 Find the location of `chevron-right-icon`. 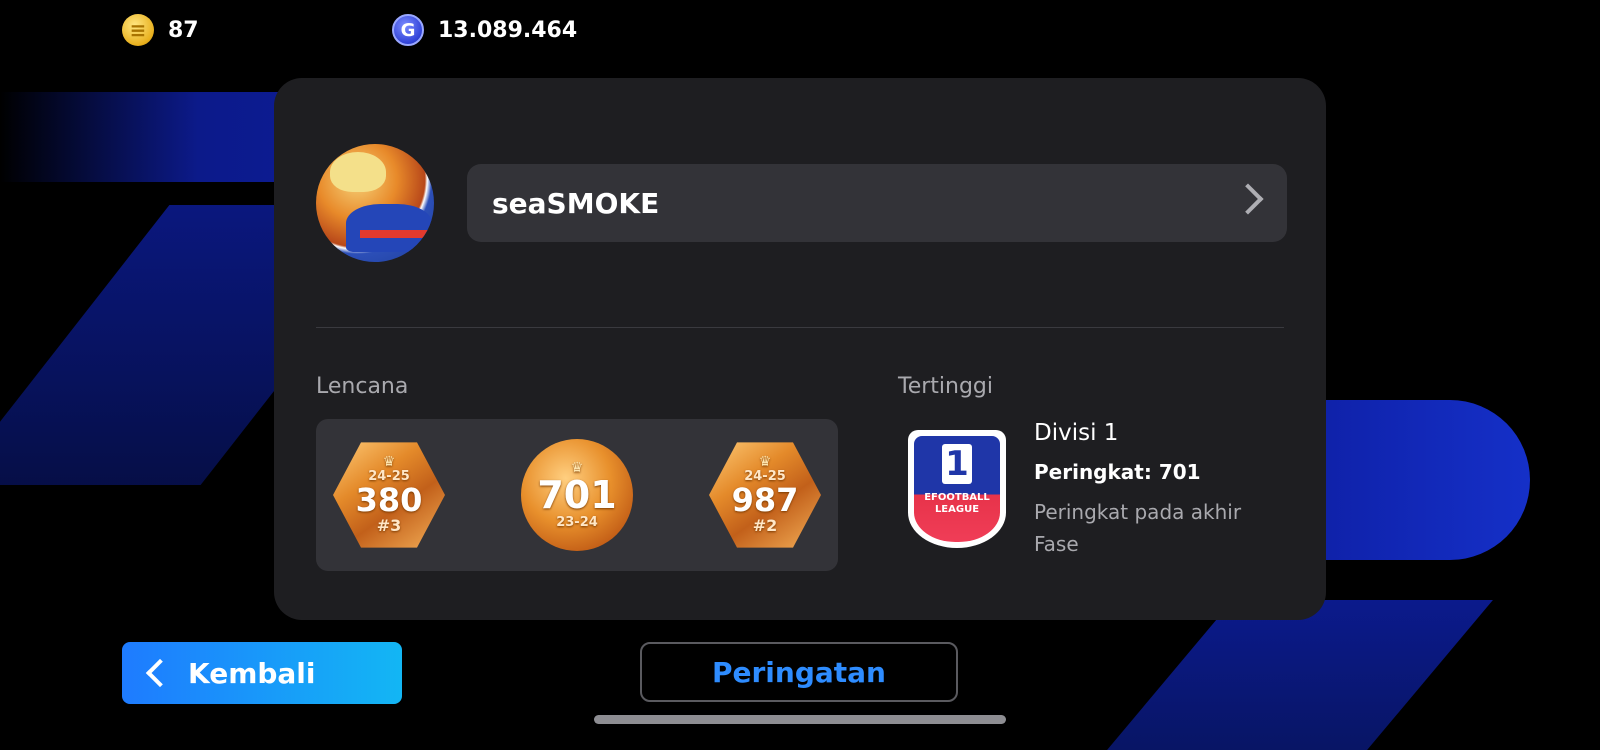

chevron-right-icon is located at coordinates (1248, 199).